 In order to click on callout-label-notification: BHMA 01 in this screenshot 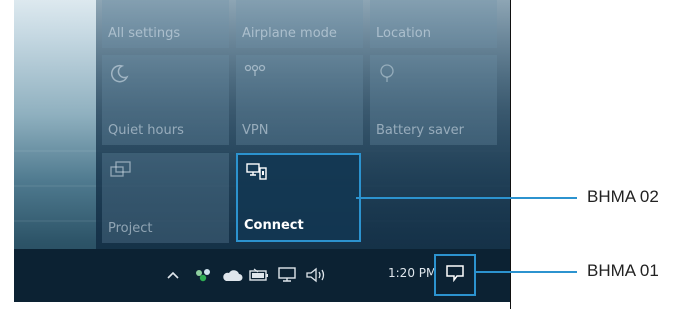, I will do `click(623, 270)`.